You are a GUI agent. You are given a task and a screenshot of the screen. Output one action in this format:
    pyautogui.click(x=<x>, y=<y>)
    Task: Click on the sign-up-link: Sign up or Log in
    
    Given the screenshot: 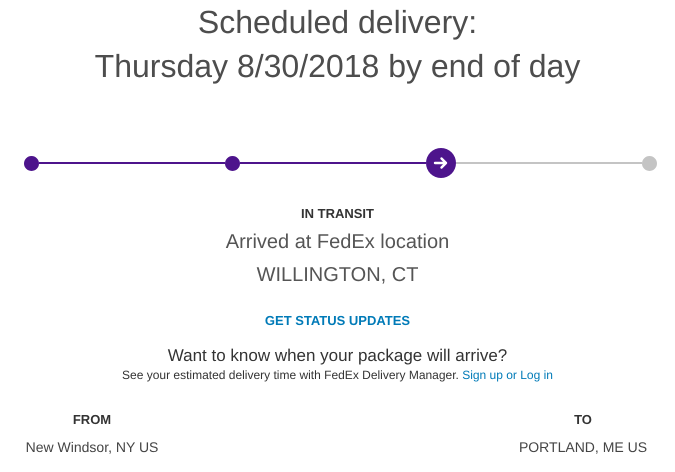 What is the action you would take?
    pyautogui.click(x=507, y=375)
    